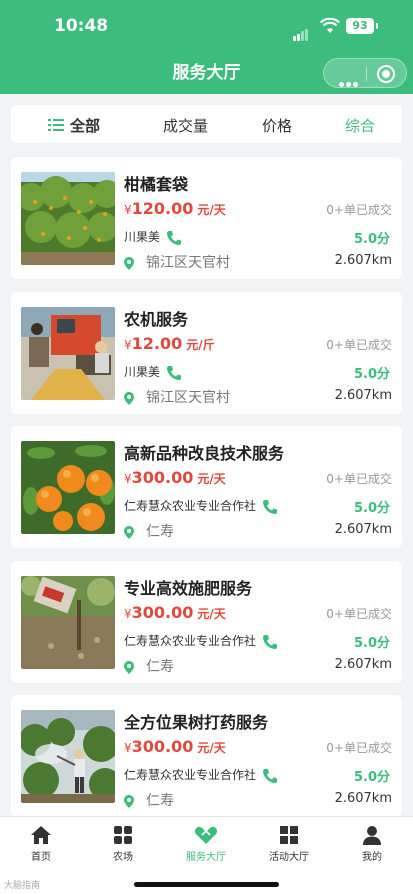  I want to click on app-header: 10:48 93 服务大厅, so click(206, 47).